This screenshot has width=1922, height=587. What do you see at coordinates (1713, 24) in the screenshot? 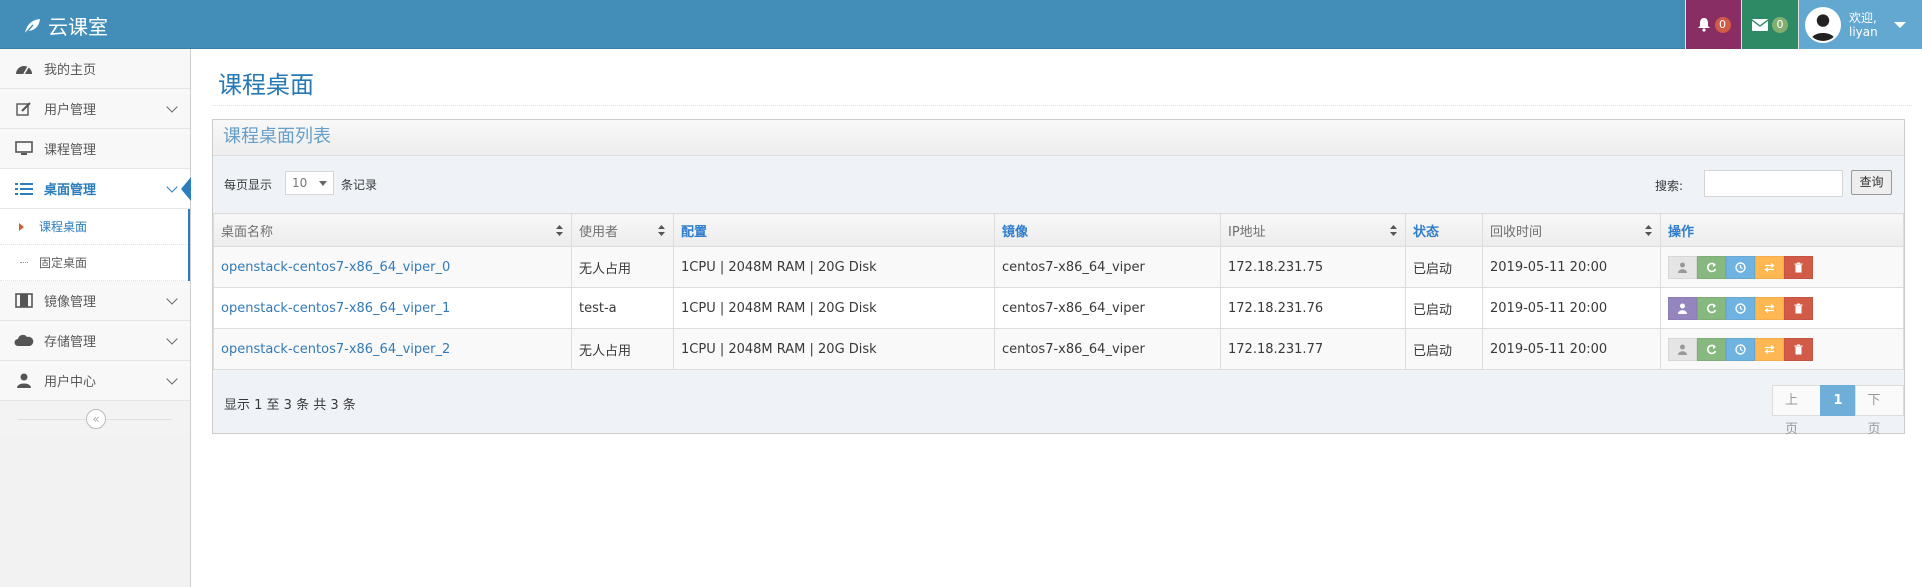
I see `notifications-button: 0` at bounding box center [1713, 24].